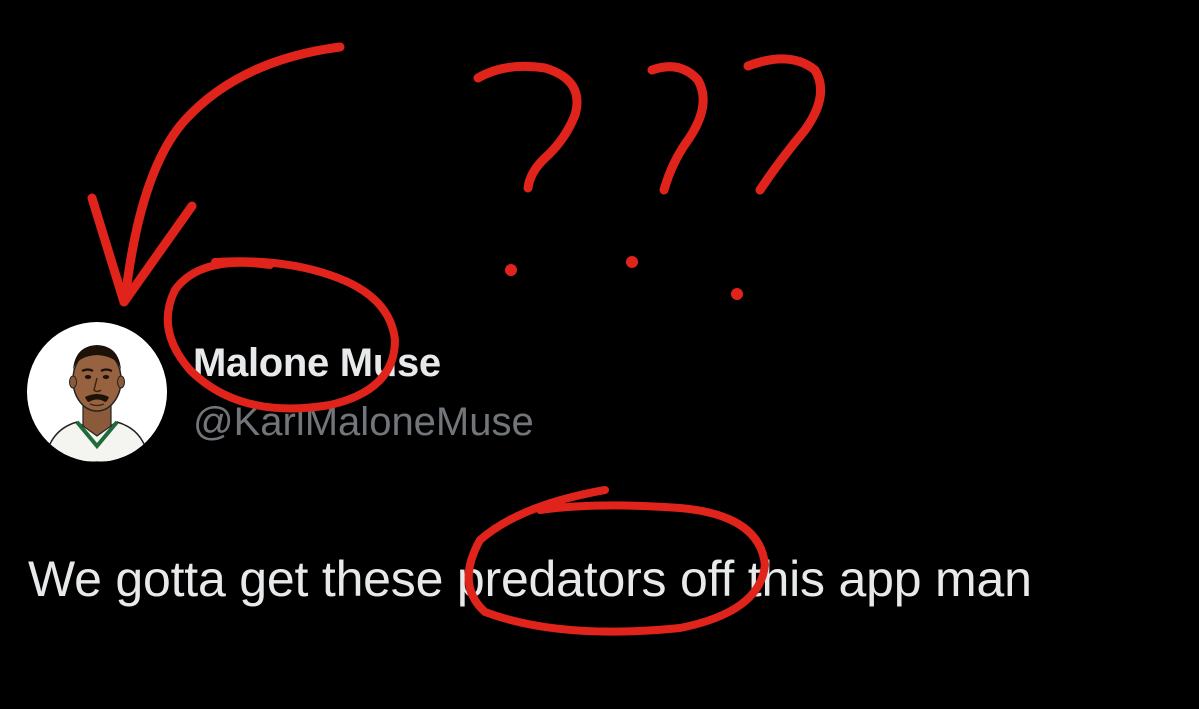 This screenshot has width=1199, height=709. I want to click on author-avatar, so click(97, 392).